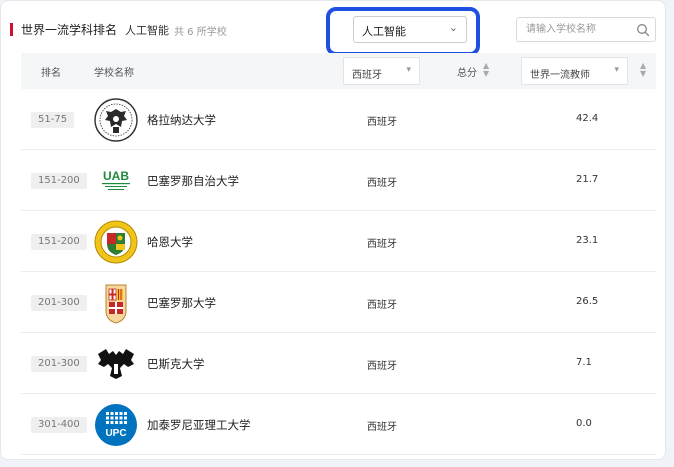 The height and width of the screenshot is (467, 674). What do you see at coordinates (338, 241) in the screenshot?
I see `table-row: 151-200 哈恩大学 西班牙 23.1` at bounding box center [338, 241].